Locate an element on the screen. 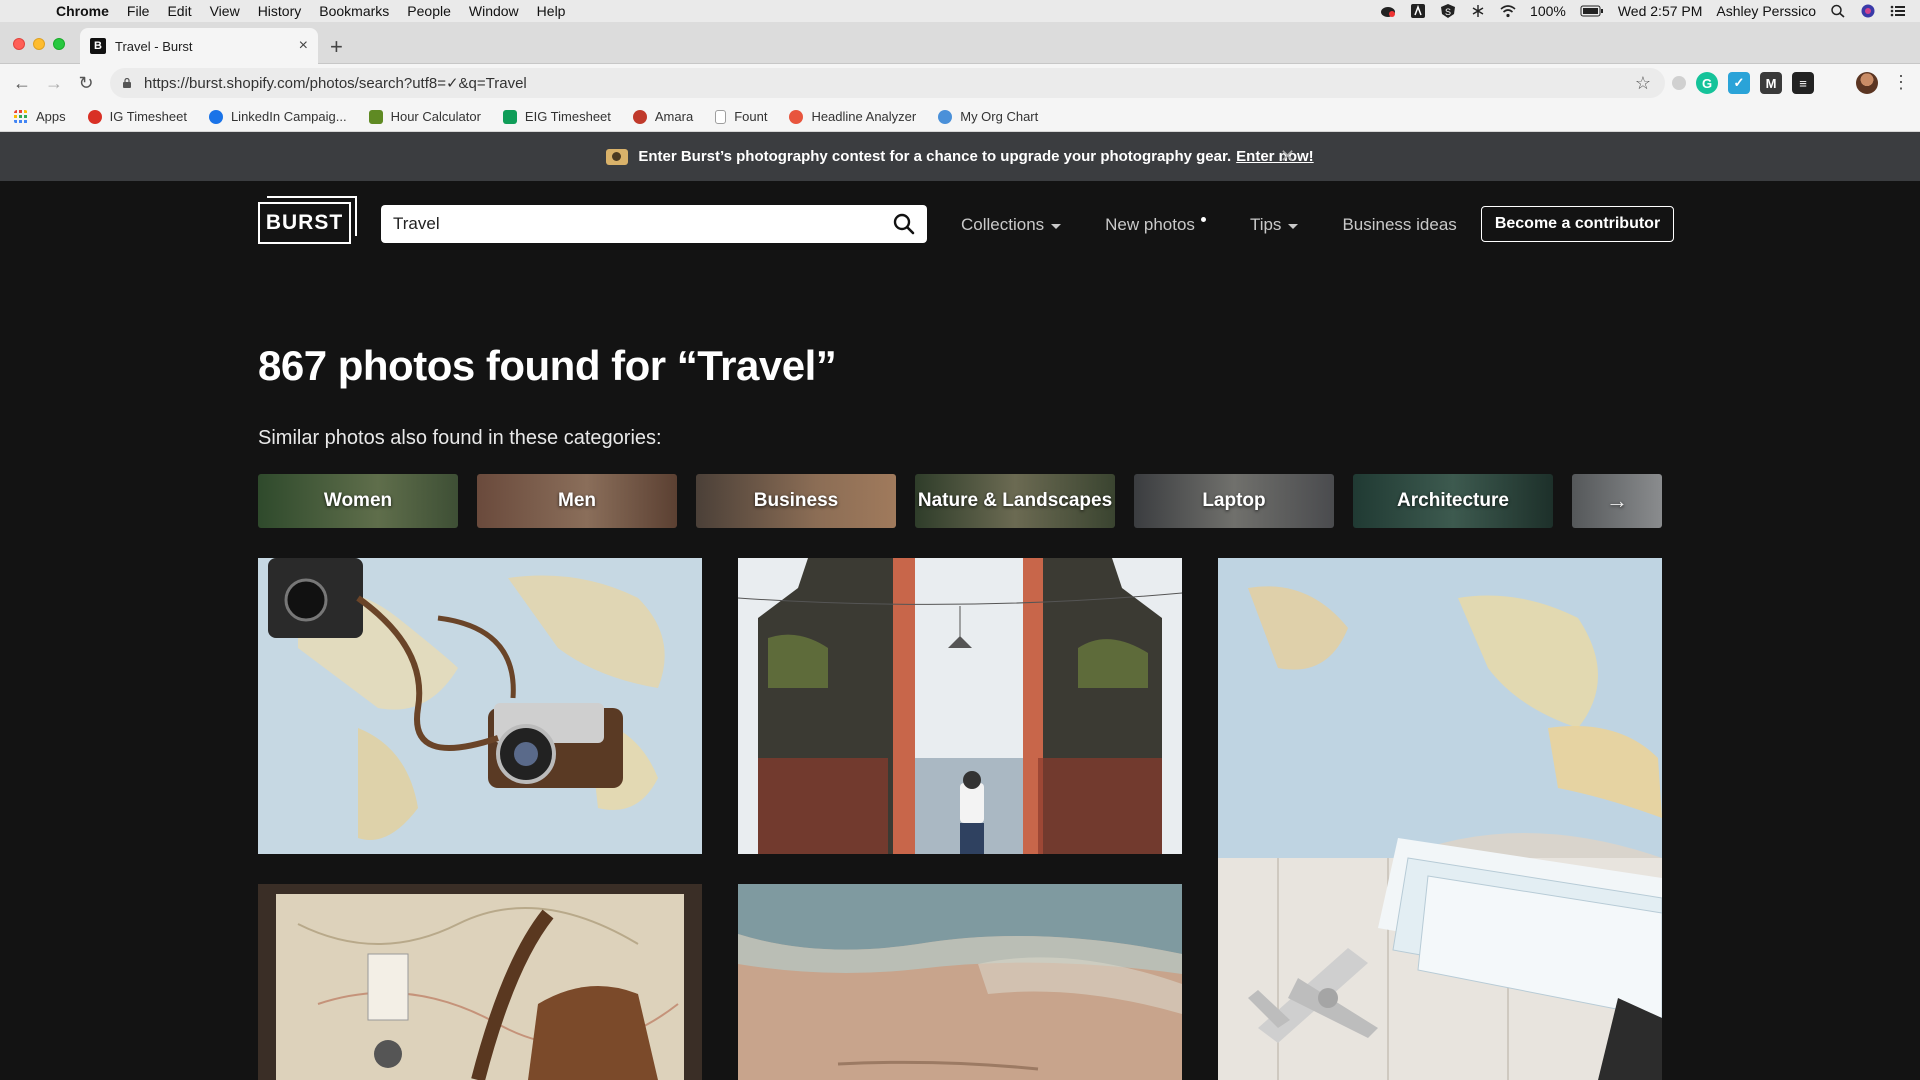 The width and height of the screenshot is (1920, 1080). bookmark-apps: Apps is located at coordinates (40, 116).